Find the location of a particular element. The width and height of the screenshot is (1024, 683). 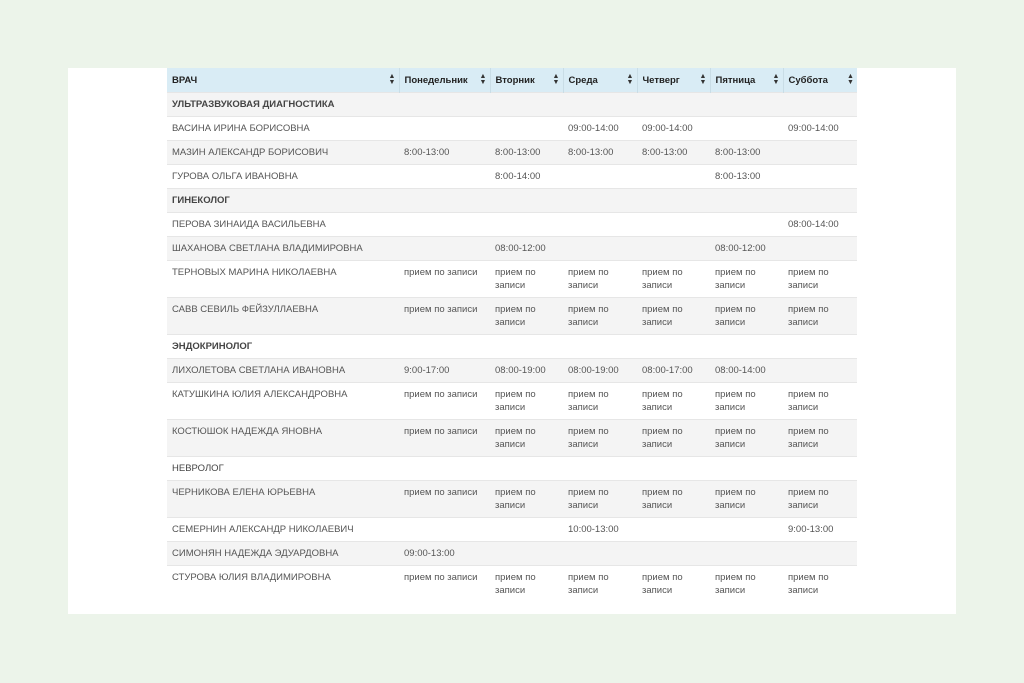

specialty-section-row: УЛЬТРАЗВУКОВАЯ ДИАГНОСТИКА is located at coordinates (512, 104).